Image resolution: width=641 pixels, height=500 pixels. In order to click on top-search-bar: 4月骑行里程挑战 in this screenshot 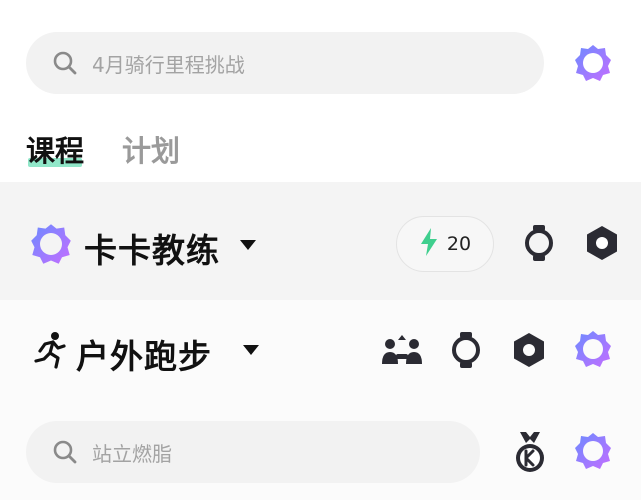, I will do `click(285, 63)`.